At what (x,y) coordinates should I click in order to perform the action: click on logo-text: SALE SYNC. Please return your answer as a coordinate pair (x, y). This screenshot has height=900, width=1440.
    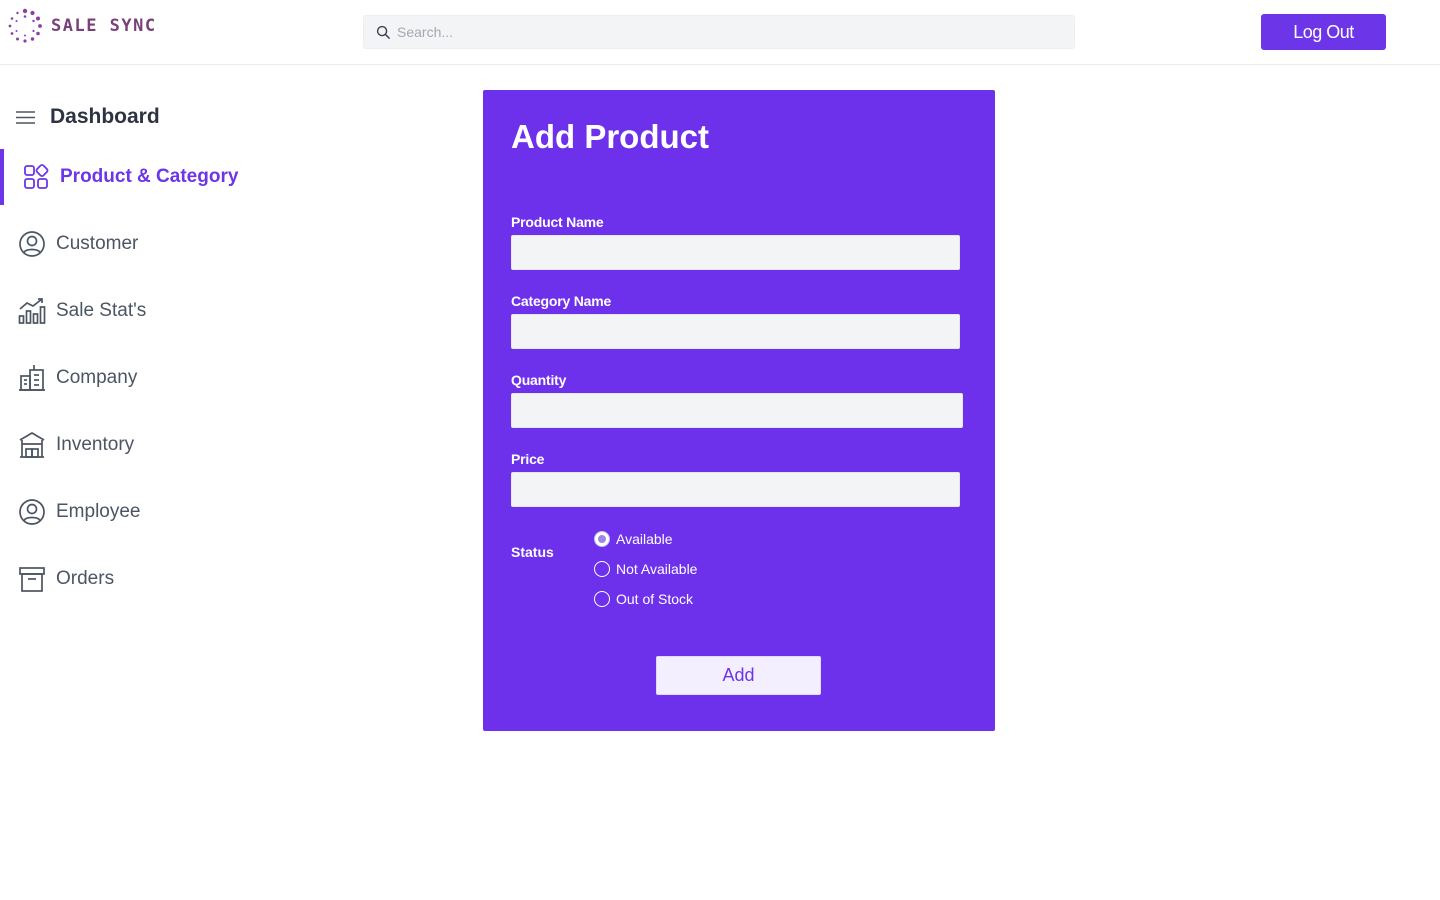
    Looking at the image, I should click on (104, 26).